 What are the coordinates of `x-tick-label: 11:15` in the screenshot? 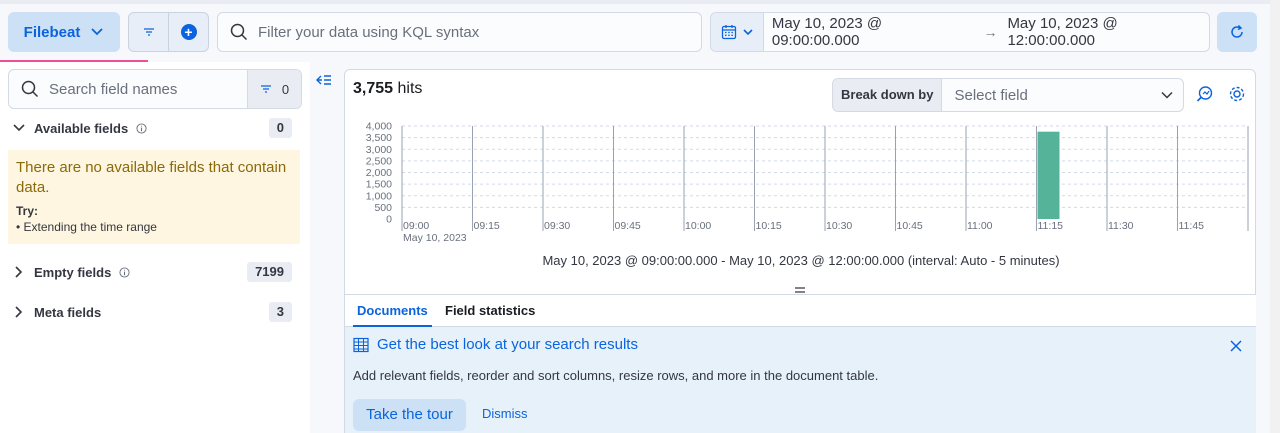 It's located at (1051, 226).